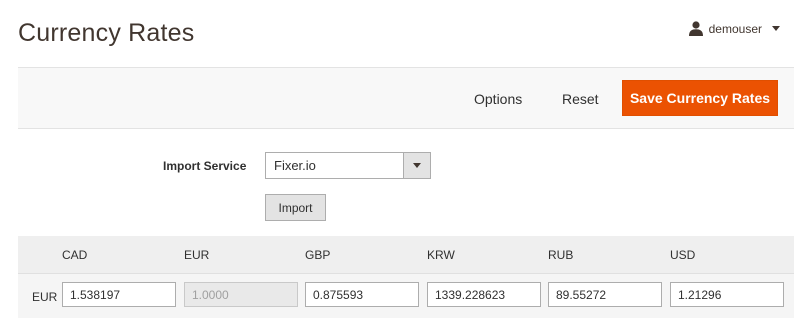 The image size is (800, 333). What do you see at coordinates (484, 294) in the screenshot?
I see `rate-input-krw` at bounding box center [484, 294].